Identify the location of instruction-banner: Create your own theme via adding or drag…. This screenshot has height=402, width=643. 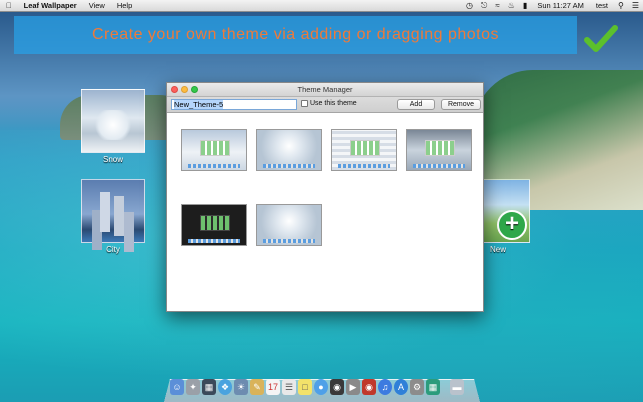
(295, 35).